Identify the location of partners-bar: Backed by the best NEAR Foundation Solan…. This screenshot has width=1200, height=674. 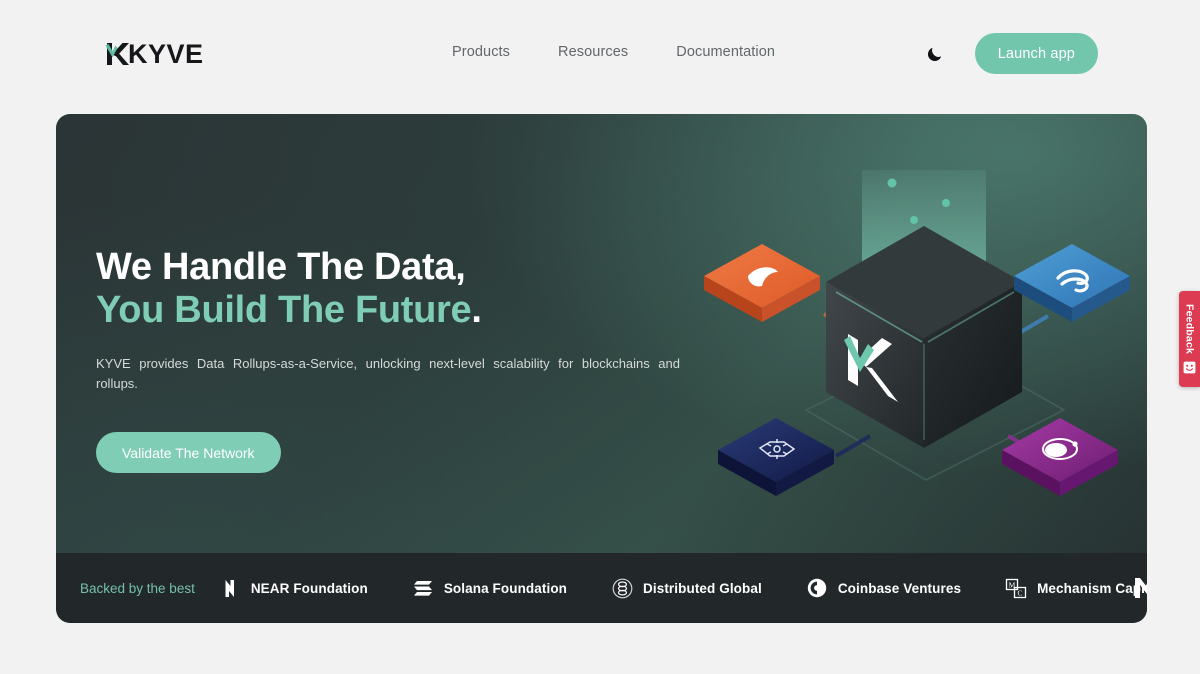
(601, 588).